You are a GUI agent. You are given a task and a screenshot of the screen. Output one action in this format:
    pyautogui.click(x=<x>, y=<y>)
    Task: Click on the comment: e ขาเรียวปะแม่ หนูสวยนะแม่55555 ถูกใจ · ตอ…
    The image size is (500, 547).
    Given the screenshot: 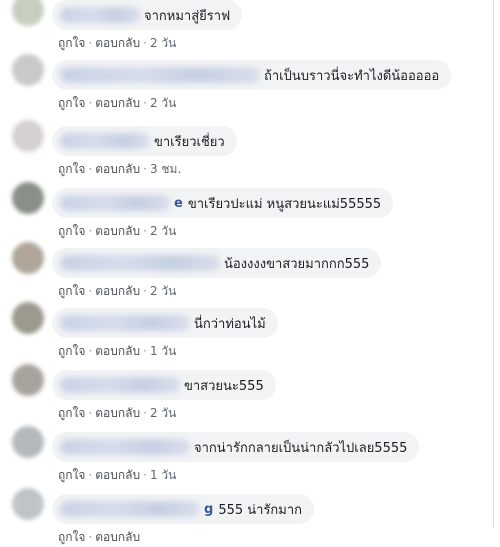 What is the action you would take?
    pyautogui.click(x=247, y=210)
    